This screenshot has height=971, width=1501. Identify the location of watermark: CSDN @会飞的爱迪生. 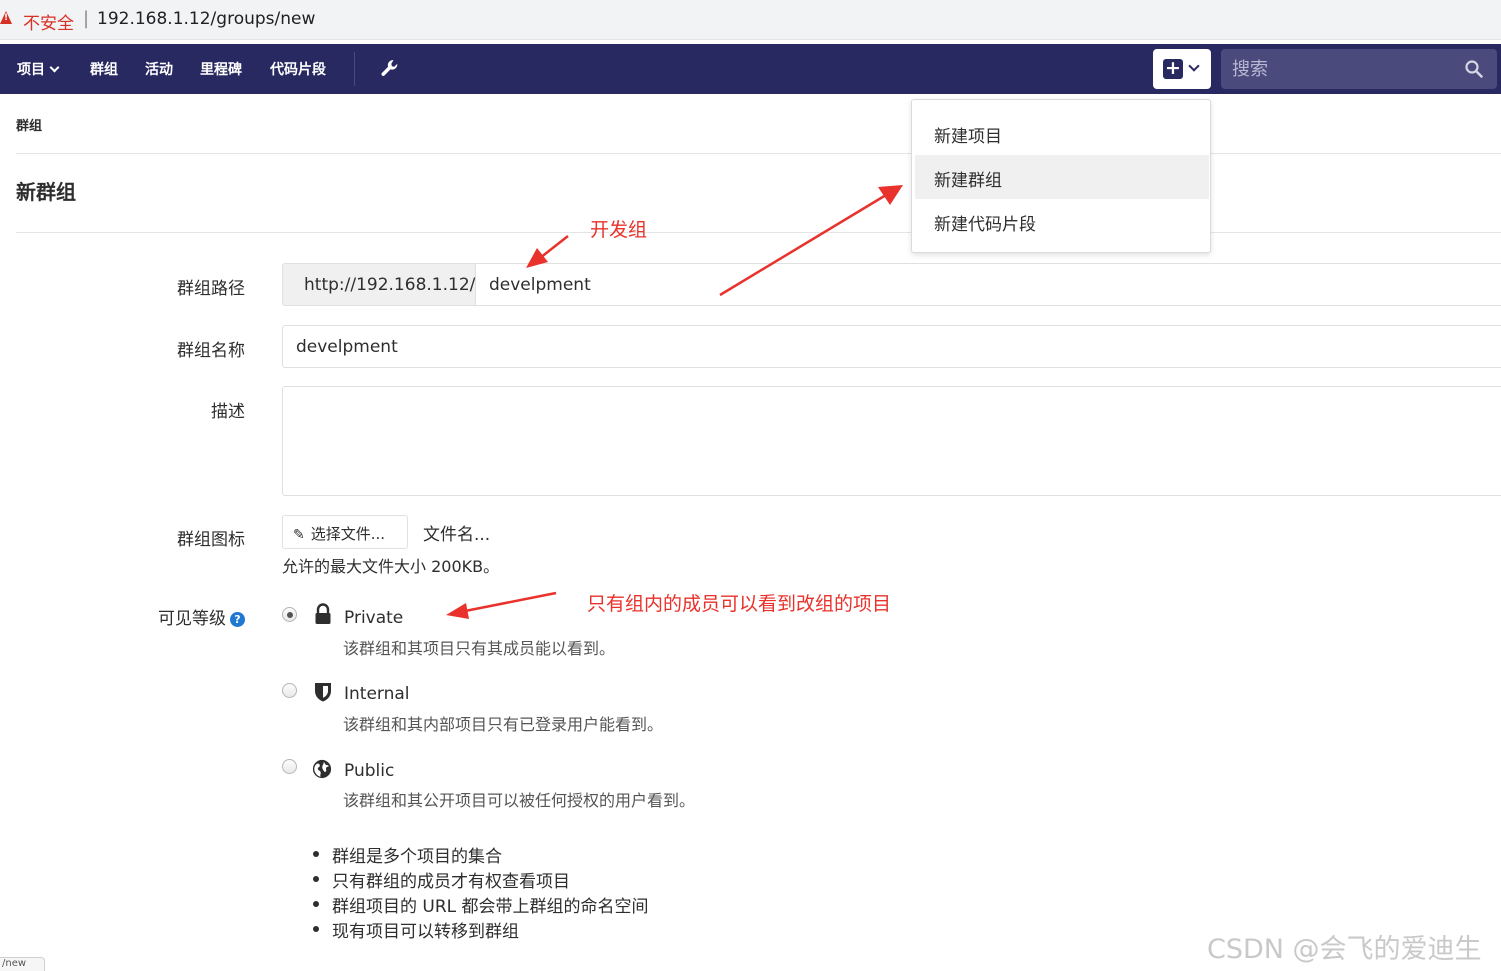
(1344, 949).